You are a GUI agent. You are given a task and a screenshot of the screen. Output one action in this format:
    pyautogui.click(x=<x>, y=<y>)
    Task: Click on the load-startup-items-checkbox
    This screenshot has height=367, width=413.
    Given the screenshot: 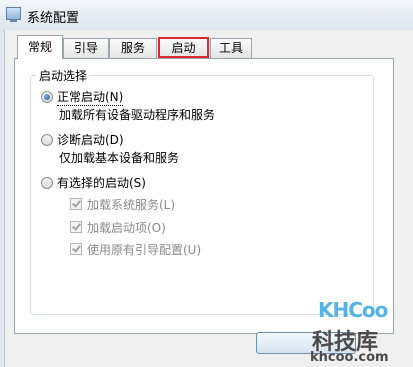 What is the action you would take?
    pyautogui.click(x=76, y=227)
    